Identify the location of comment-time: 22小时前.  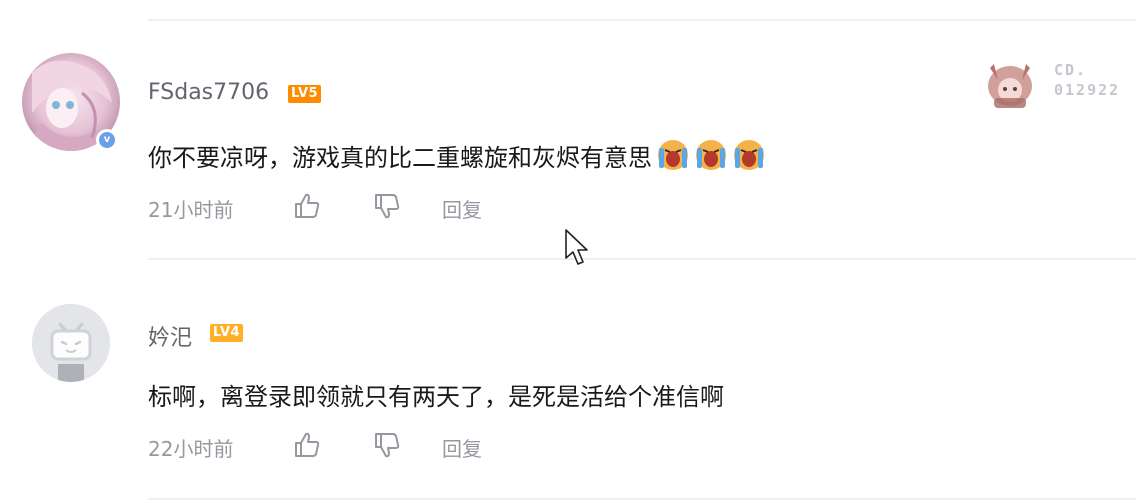
(191, 449).